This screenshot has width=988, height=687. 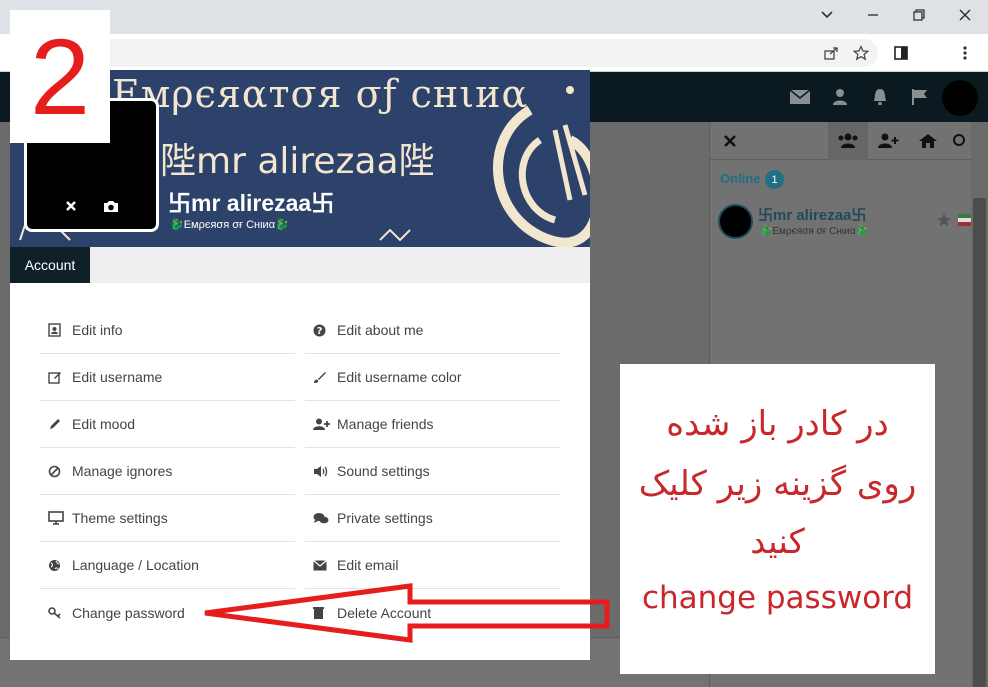 What do you see at coordinates (812, 214) in the screenshot?
I see `online-user-name: 卐mr alirezaa卐` at bounding box center [812, 214].